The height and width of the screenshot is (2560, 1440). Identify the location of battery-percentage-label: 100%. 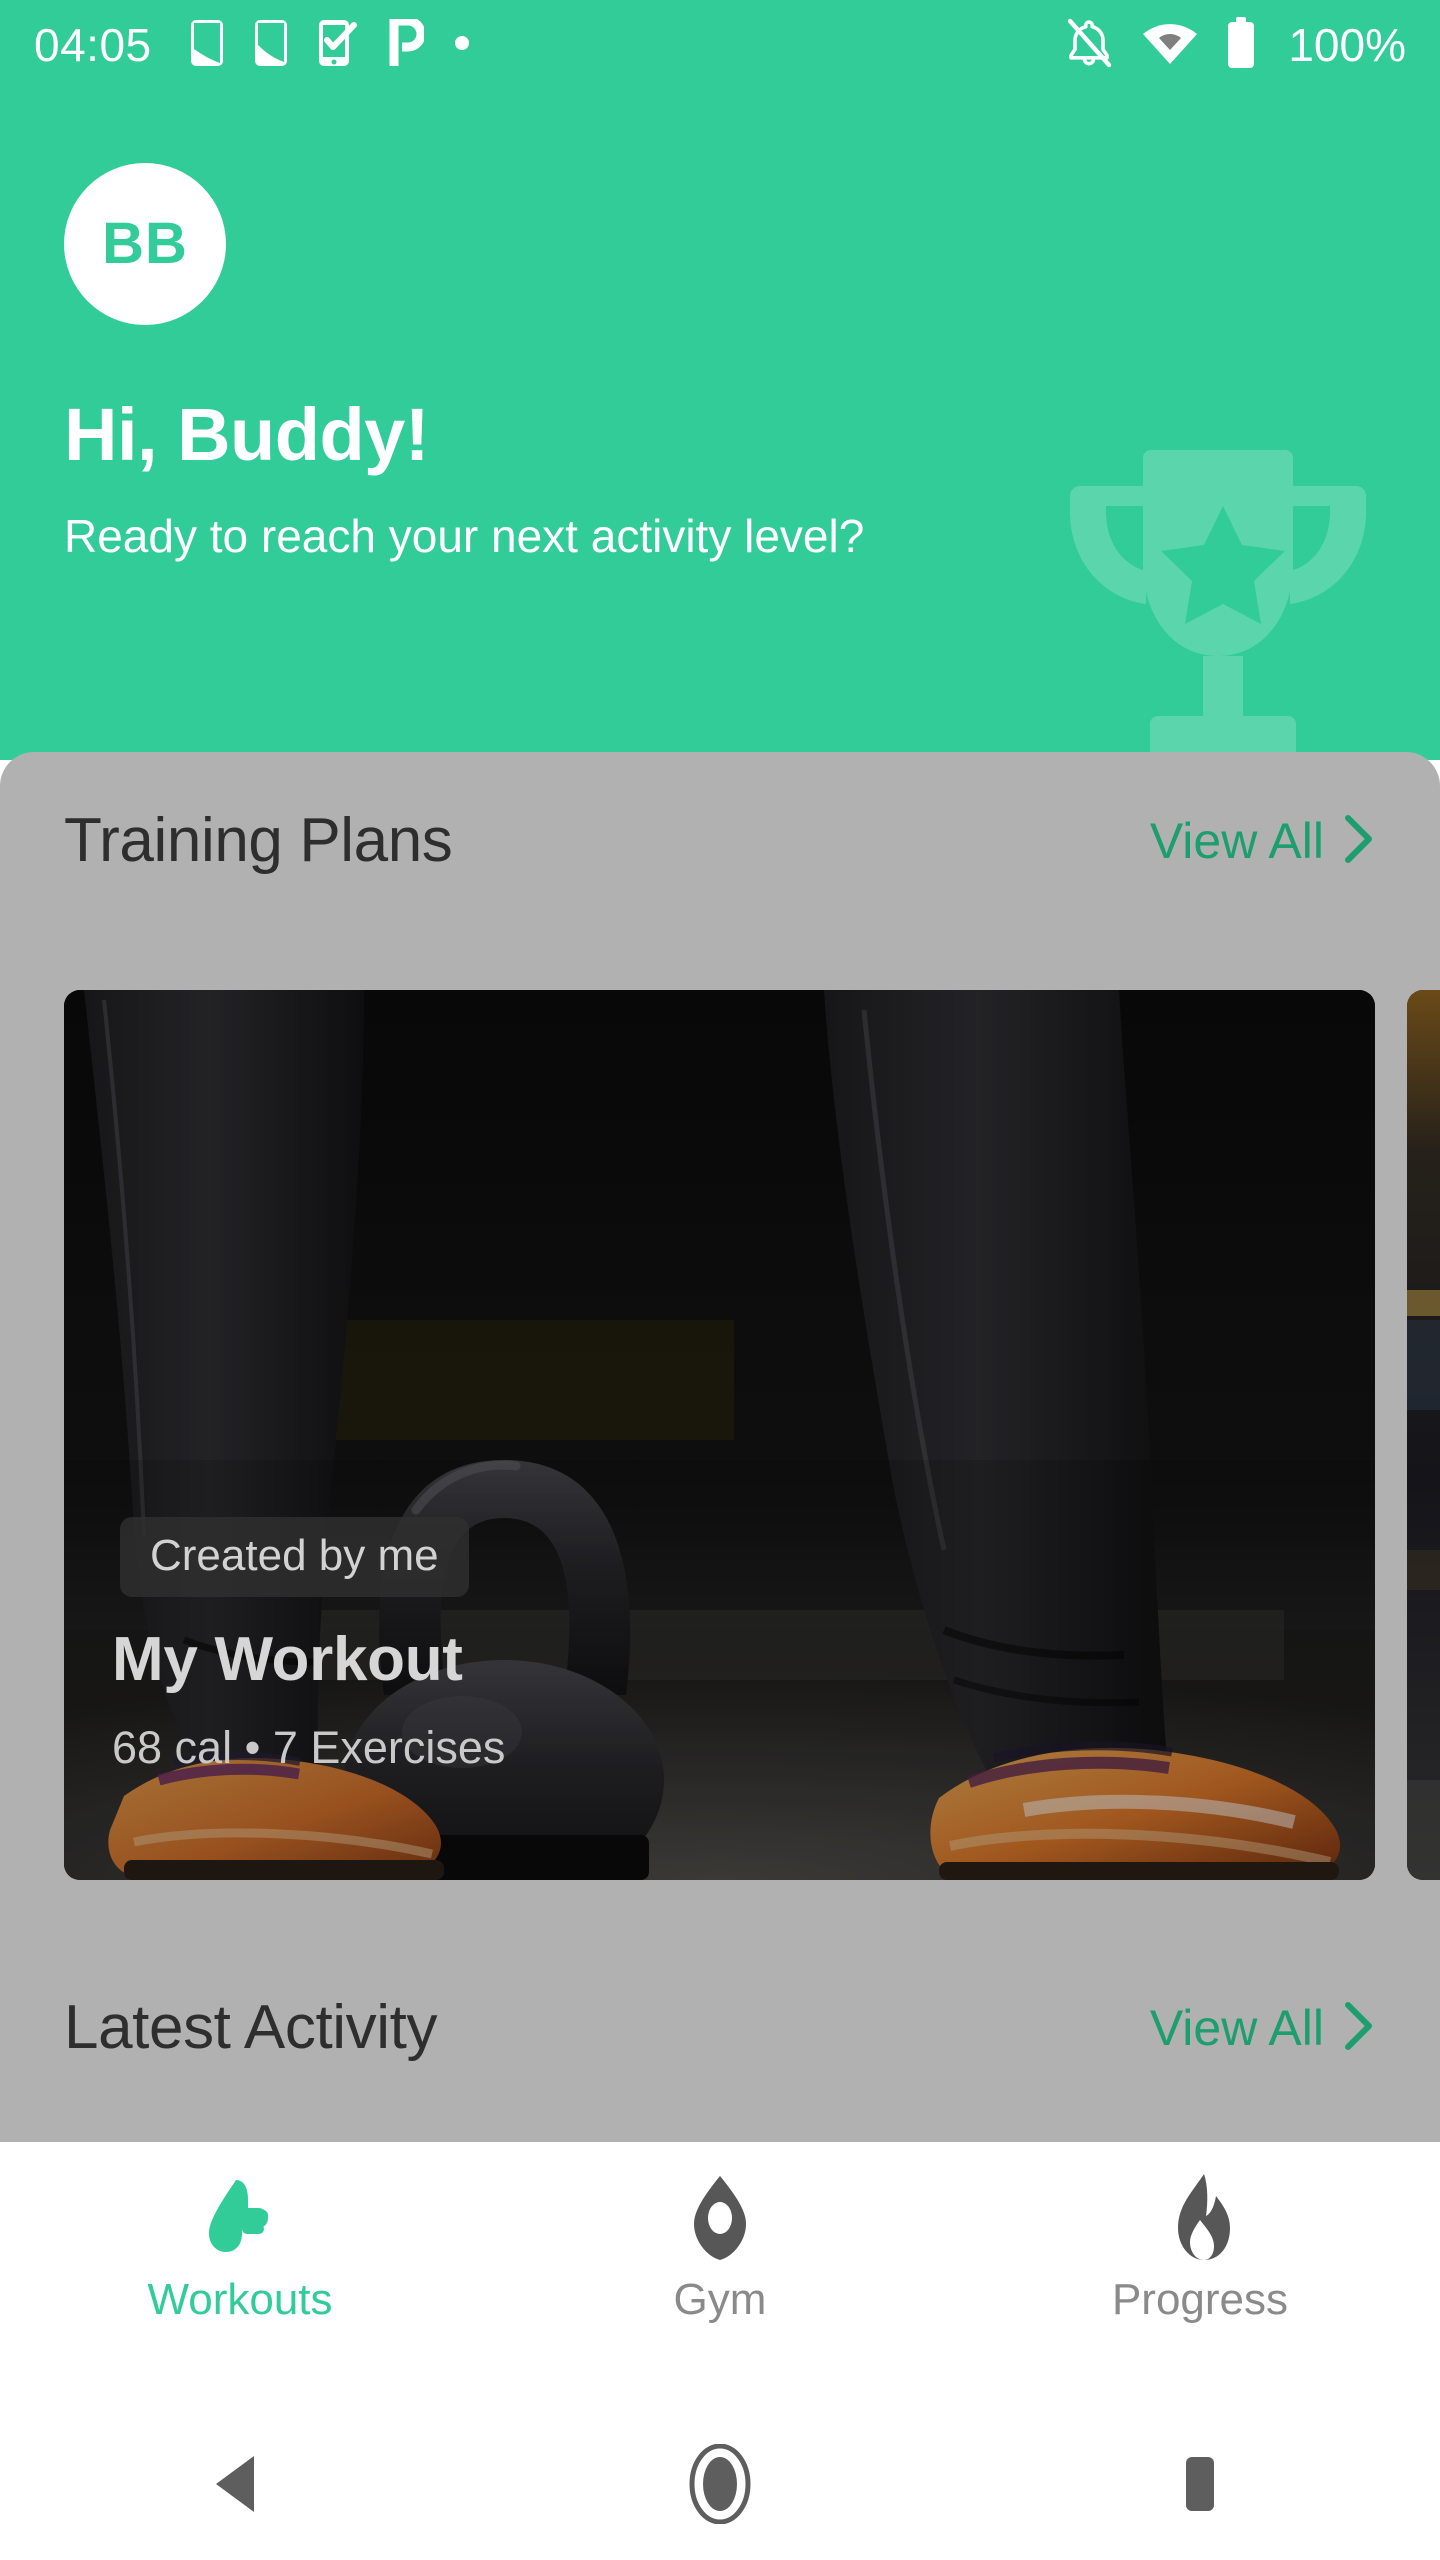
(1347, 45).